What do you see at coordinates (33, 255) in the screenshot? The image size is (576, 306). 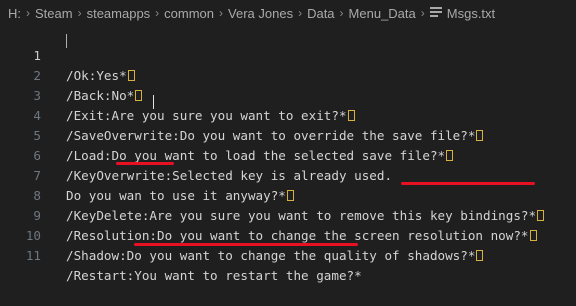 I see `line-number: 11` at bounding box center [33, 255].